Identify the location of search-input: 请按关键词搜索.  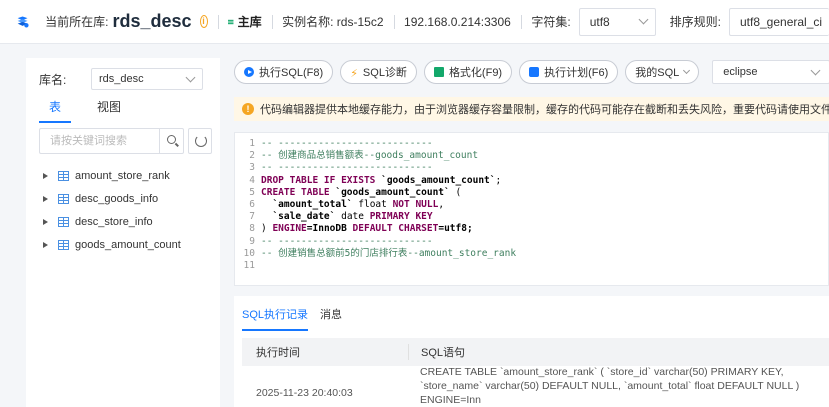
(99, 141).